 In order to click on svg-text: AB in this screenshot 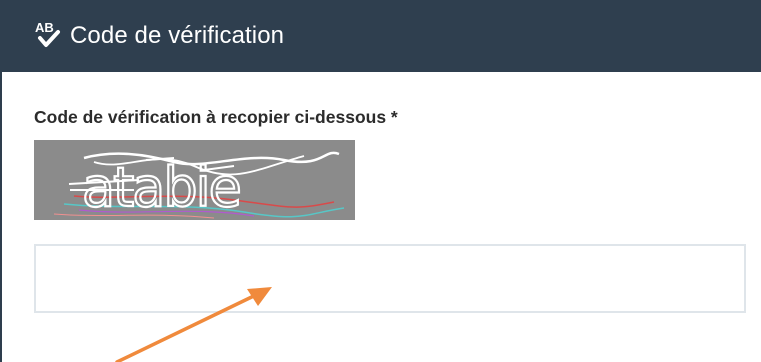, I will do `click(44, 27)`.